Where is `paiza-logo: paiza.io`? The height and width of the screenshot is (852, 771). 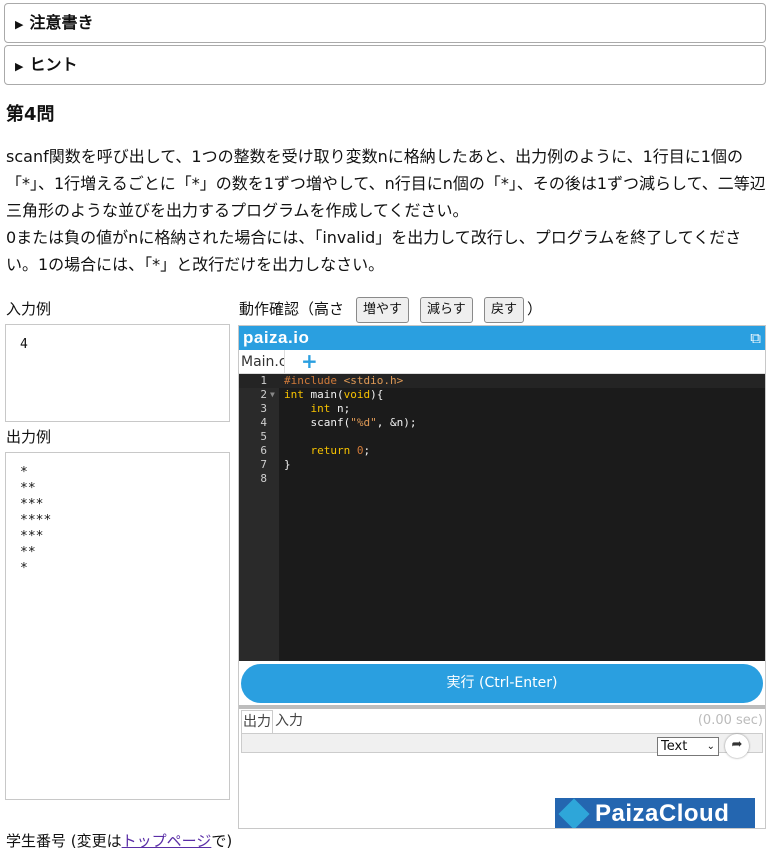 paiza-logo: paiza.io is located at coordinates (276, 338).